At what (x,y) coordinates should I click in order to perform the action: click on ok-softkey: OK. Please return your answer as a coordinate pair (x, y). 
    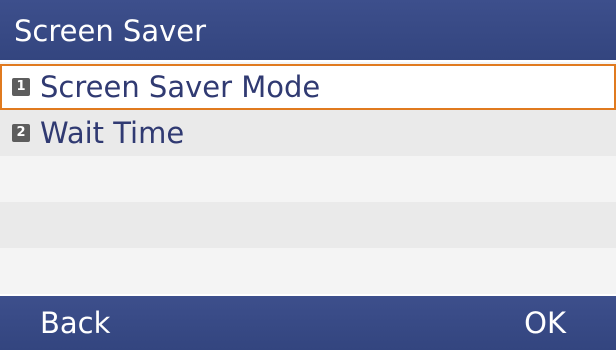
    Looking at the image, I should click on (545, 323).